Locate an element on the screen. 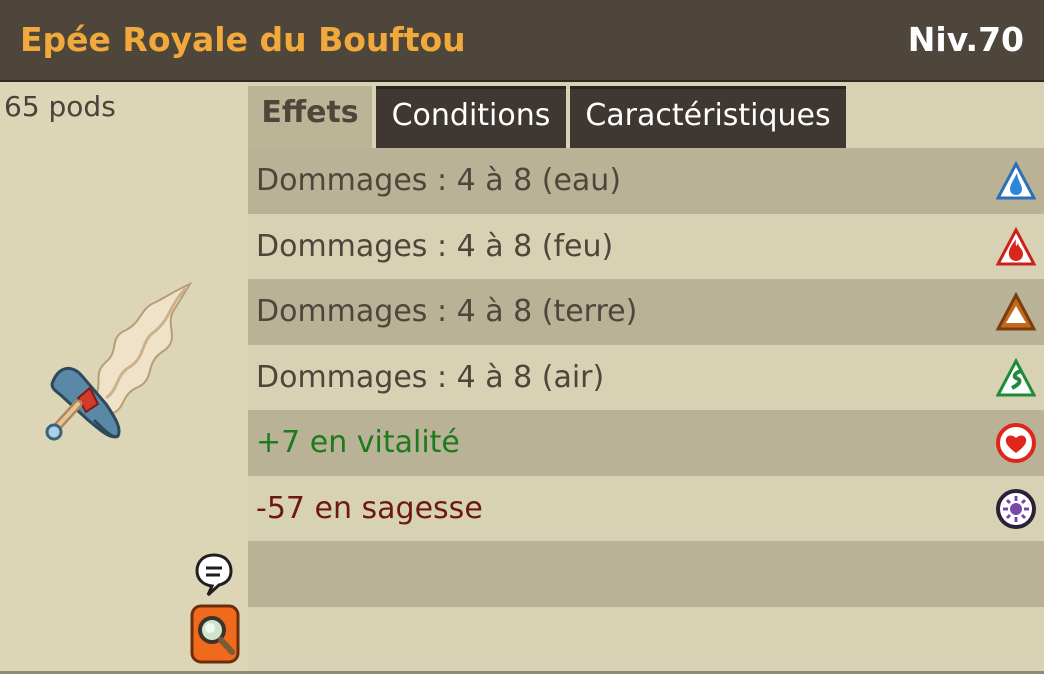 Image resolution: width=1044 pixels, height=674 pixels. effect-text: +7 en vitalité is located at coordinates (358, 442).